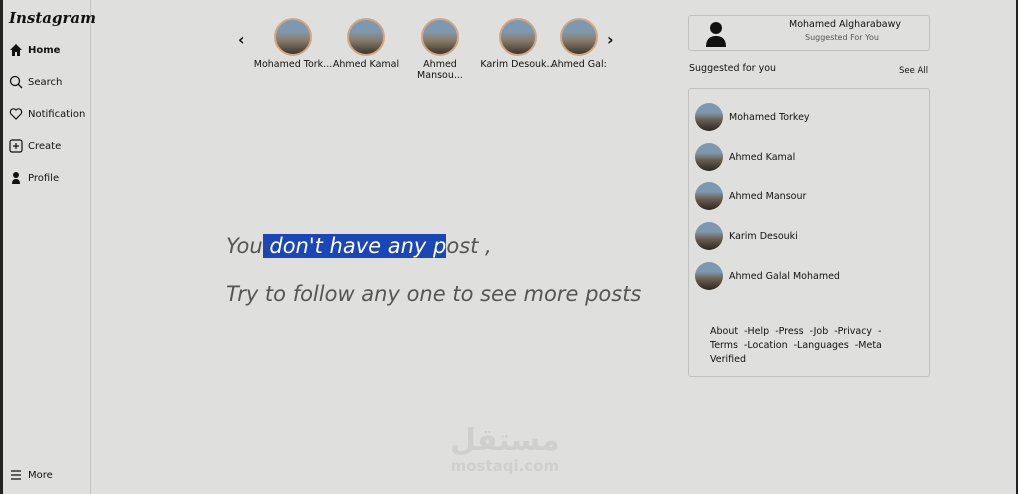 This screenshot has width=1018, height=494. I want to click on footer-link: -Help, so click(756, 331).